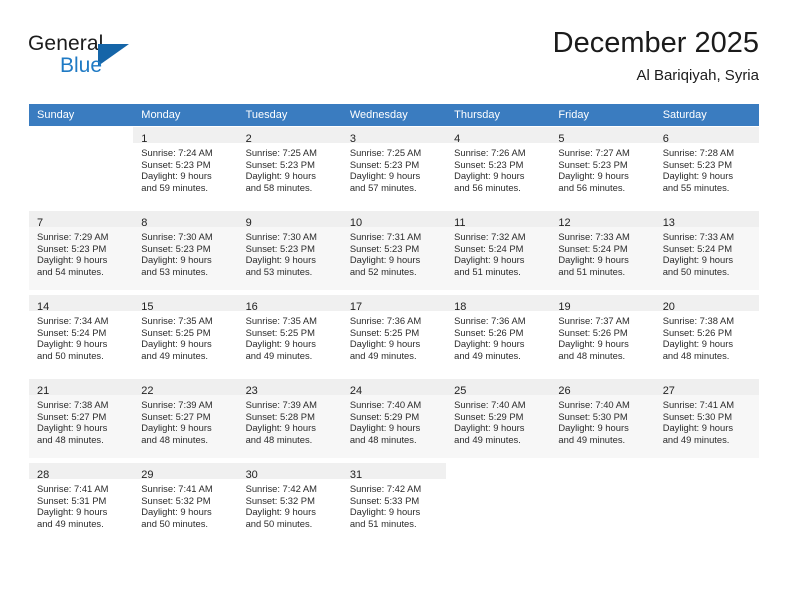 The width and height of the screenshot is (792, 612). What do you see at coordinates (602, 502) in the screenshot?
I see `day-cell-content` at bounding box center [602, 502].